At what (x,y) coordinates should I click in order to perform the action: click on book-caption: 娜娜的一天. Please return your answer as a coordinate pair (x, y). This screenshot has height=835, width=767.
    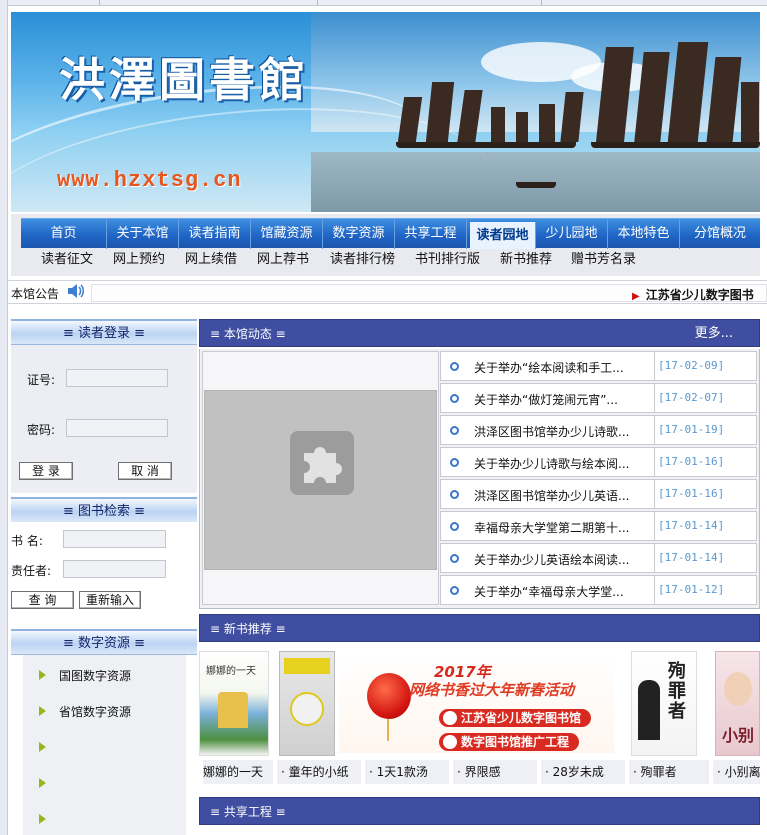
    Looking at the image, I should click on (238, 772).